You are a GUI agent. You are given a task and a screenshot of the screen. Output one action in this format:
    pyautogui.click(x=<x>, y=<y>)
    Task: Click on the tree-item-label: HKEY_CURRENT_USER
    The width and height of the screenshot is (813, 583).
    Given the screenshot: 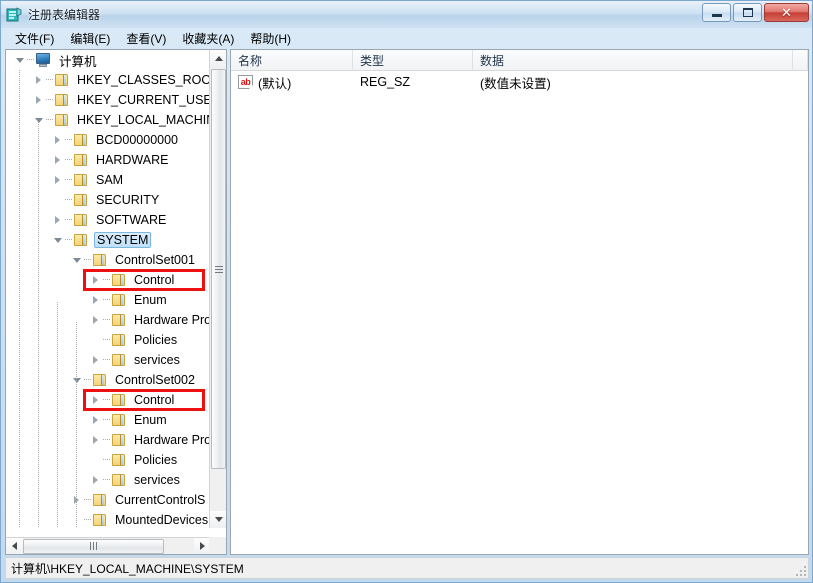 What is the action you would take?
    pyautogui.click(x=144, y=100)
    